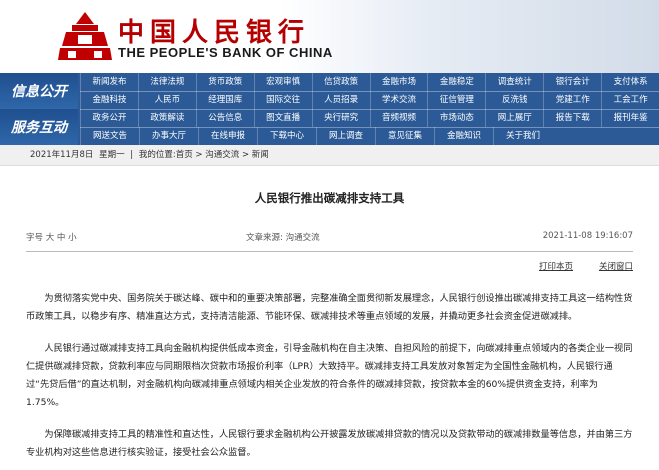 The image size is (659, 470). What do you see at coordinates (522, 136) in the screenshot?
I see `nav-item: 关于我们` at bounding box center [522, 136].